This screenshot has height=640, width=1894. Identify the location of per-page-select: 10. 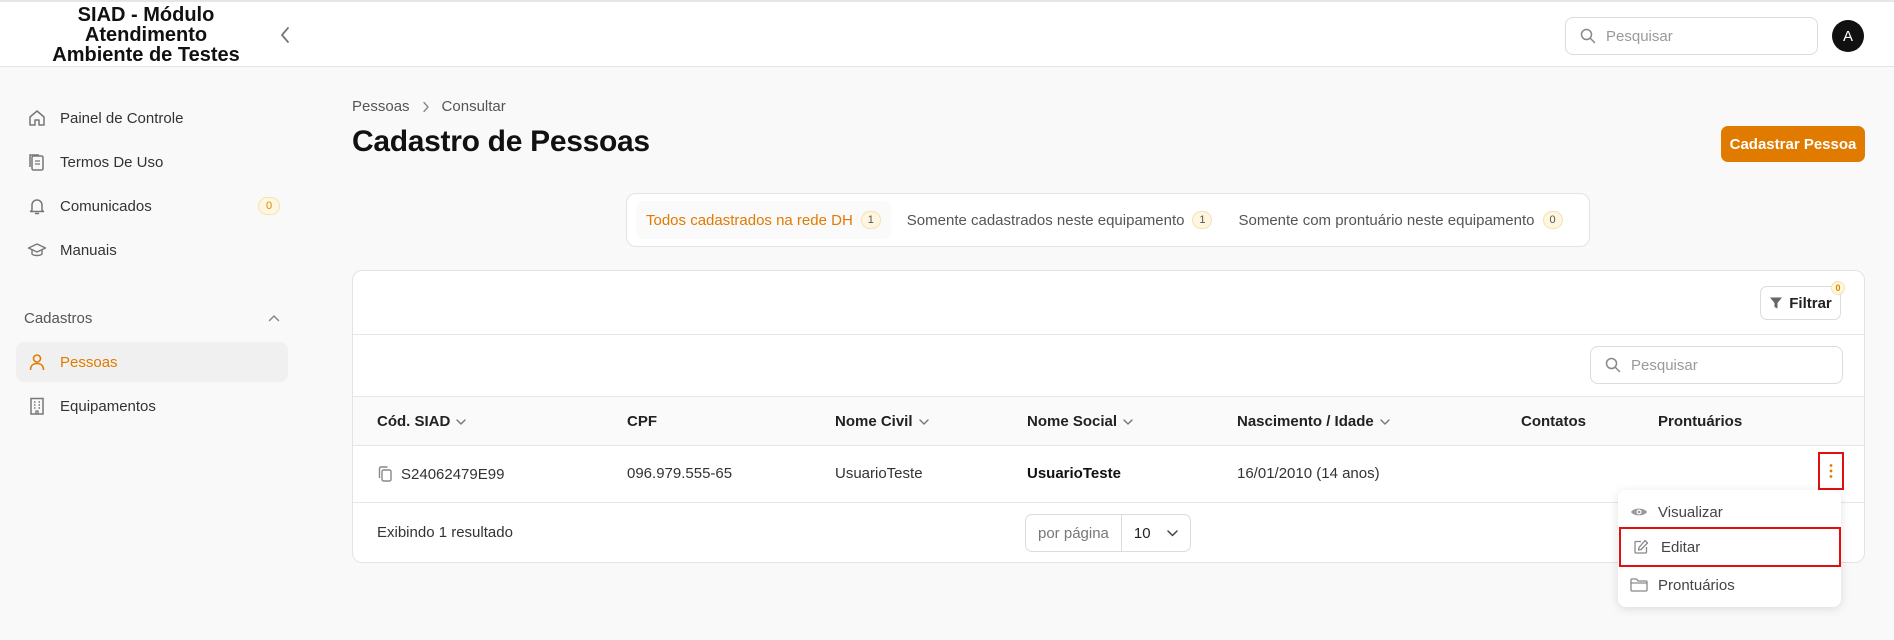
(1156, 533).